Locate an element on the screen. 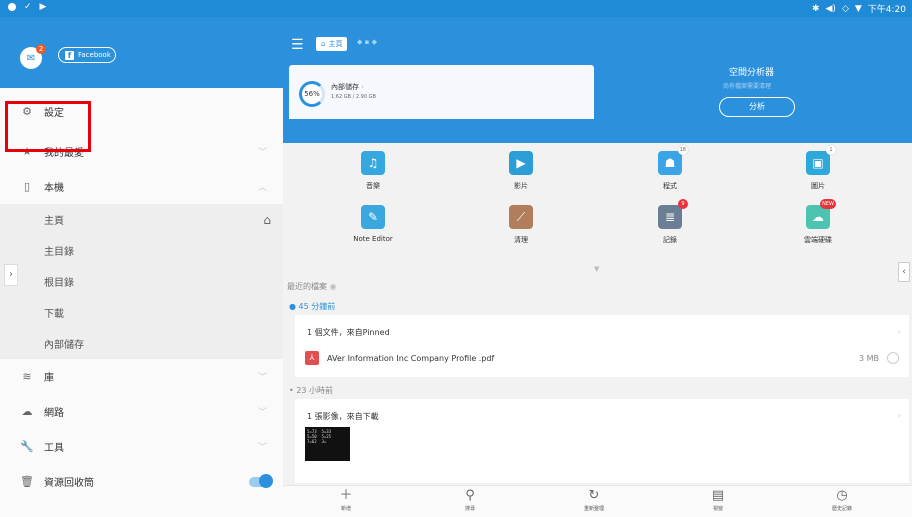  drawer-subitem-home: 主頁 ⌂ is located at coordinates (141, 219).